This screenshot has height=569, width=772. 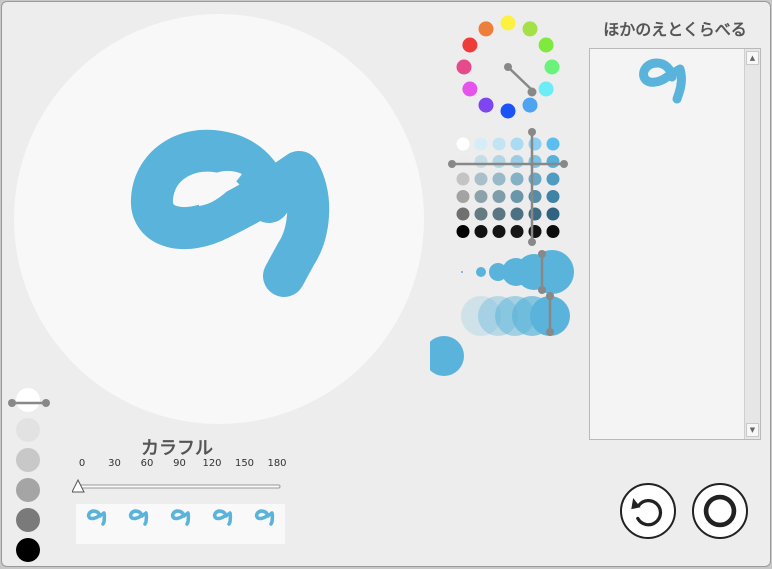 What do you see at coordinates (532, 92) in the screenshot?
I see `color-wheel-handle` at bounding box center [532, 92].